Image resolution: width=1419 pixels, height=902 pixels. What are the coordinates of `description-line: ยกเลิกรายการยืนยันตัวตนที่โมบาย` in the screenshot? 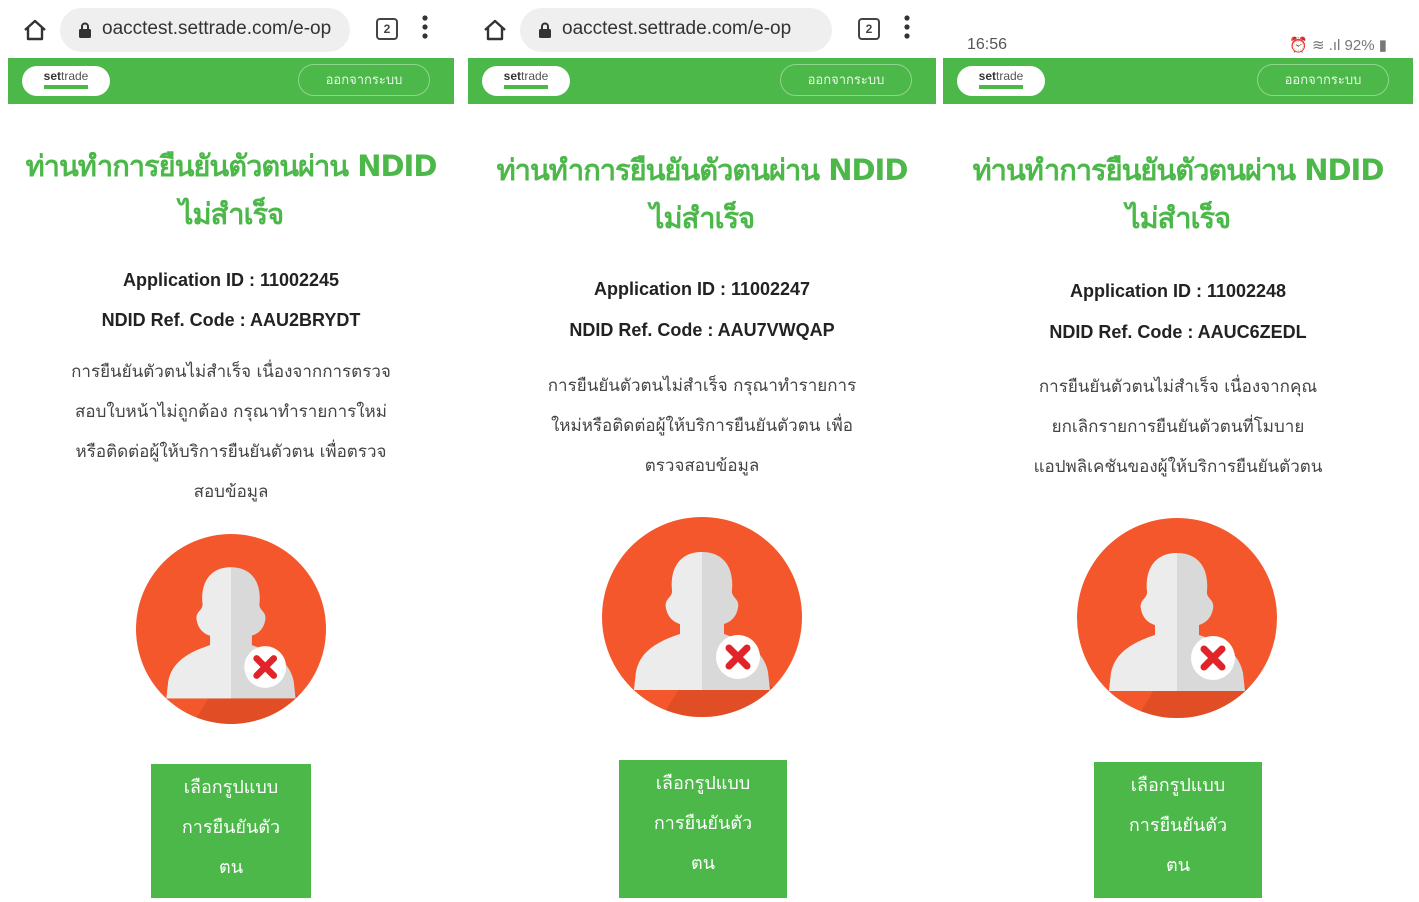 It's located at (1178, 427).